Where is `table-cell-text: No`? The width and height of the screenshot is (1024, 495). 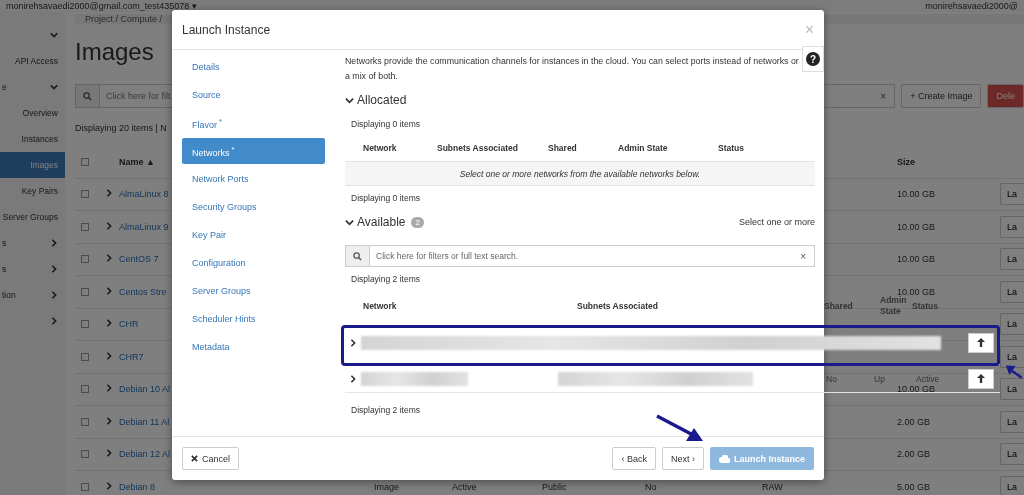 table-cell-text: No is located at coordinates (832, 378).